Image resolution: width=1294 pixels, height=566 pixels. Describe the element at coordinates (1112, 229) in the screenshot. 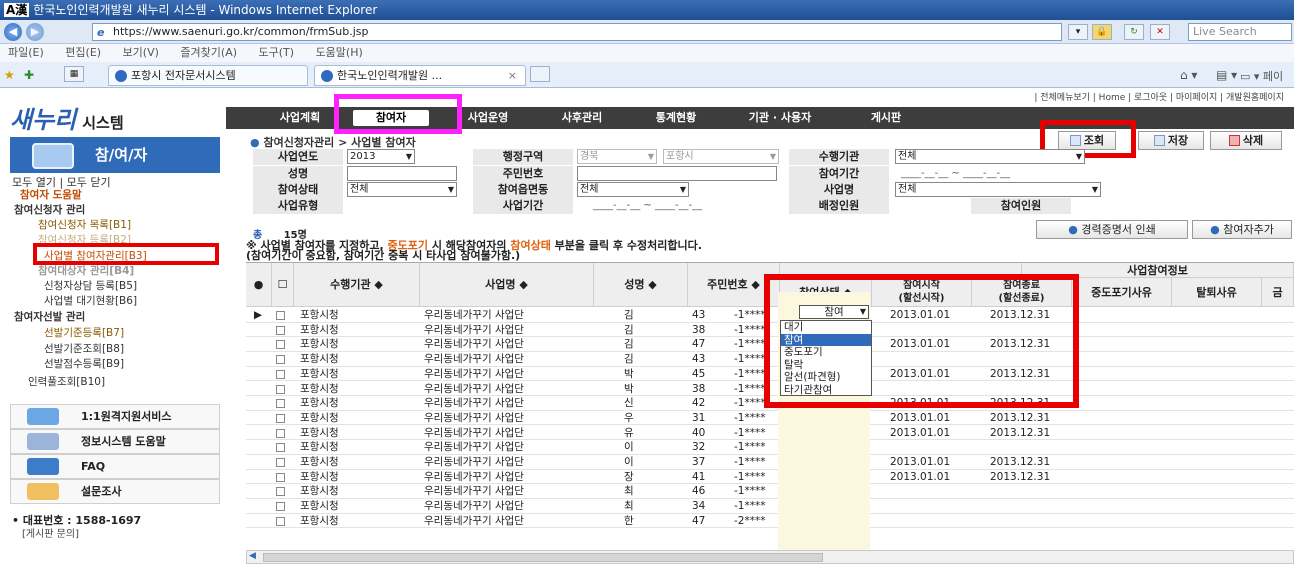

I see `cert-print-button: ● 경력증명서 인쇄` at that location.